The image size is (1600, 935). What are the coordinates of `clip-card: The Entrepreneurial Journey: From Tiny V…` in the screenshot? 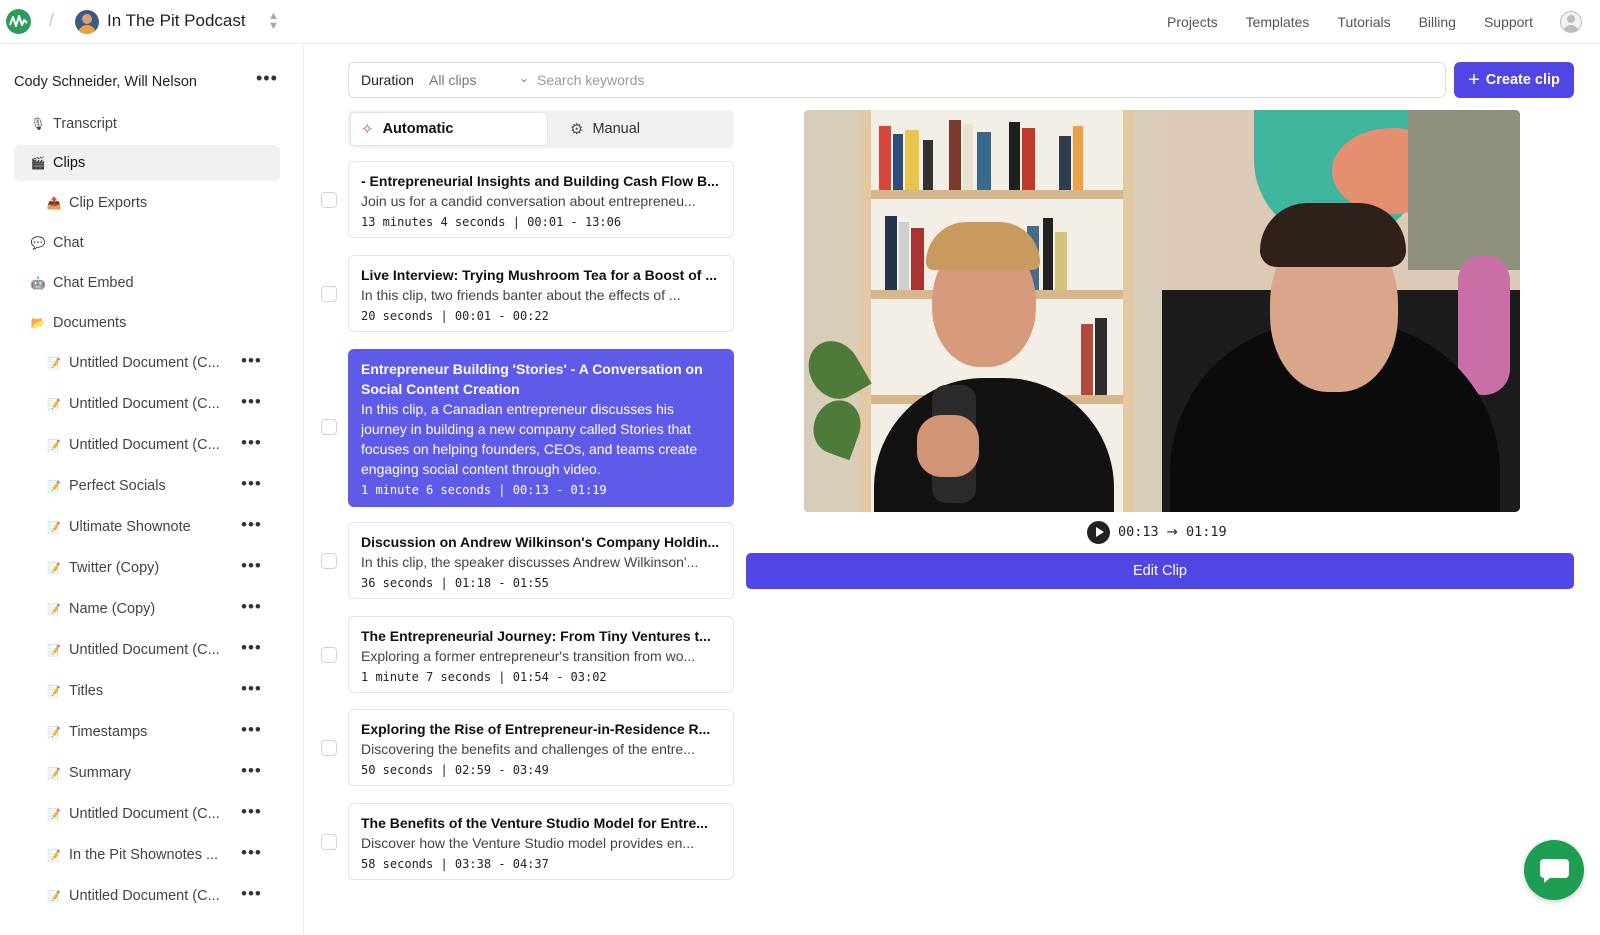 It's located at (541, 654).